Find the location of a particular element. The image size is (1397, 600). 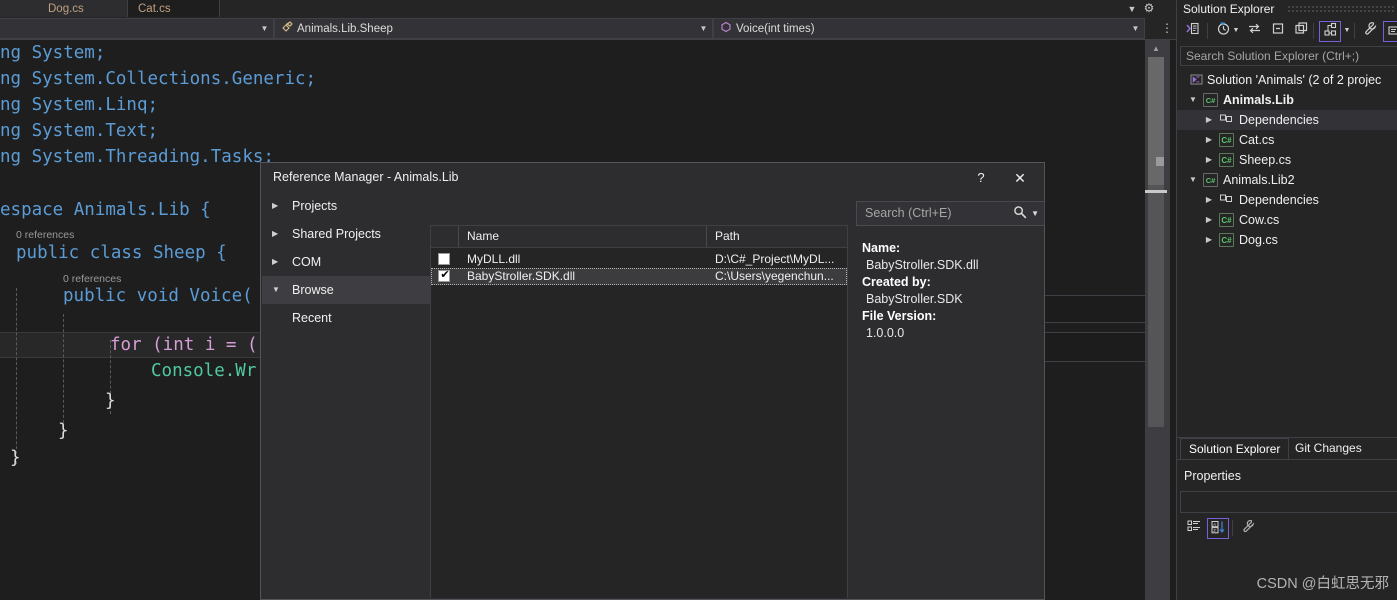

column-header-name: Name is located at coordinates (583, 236).